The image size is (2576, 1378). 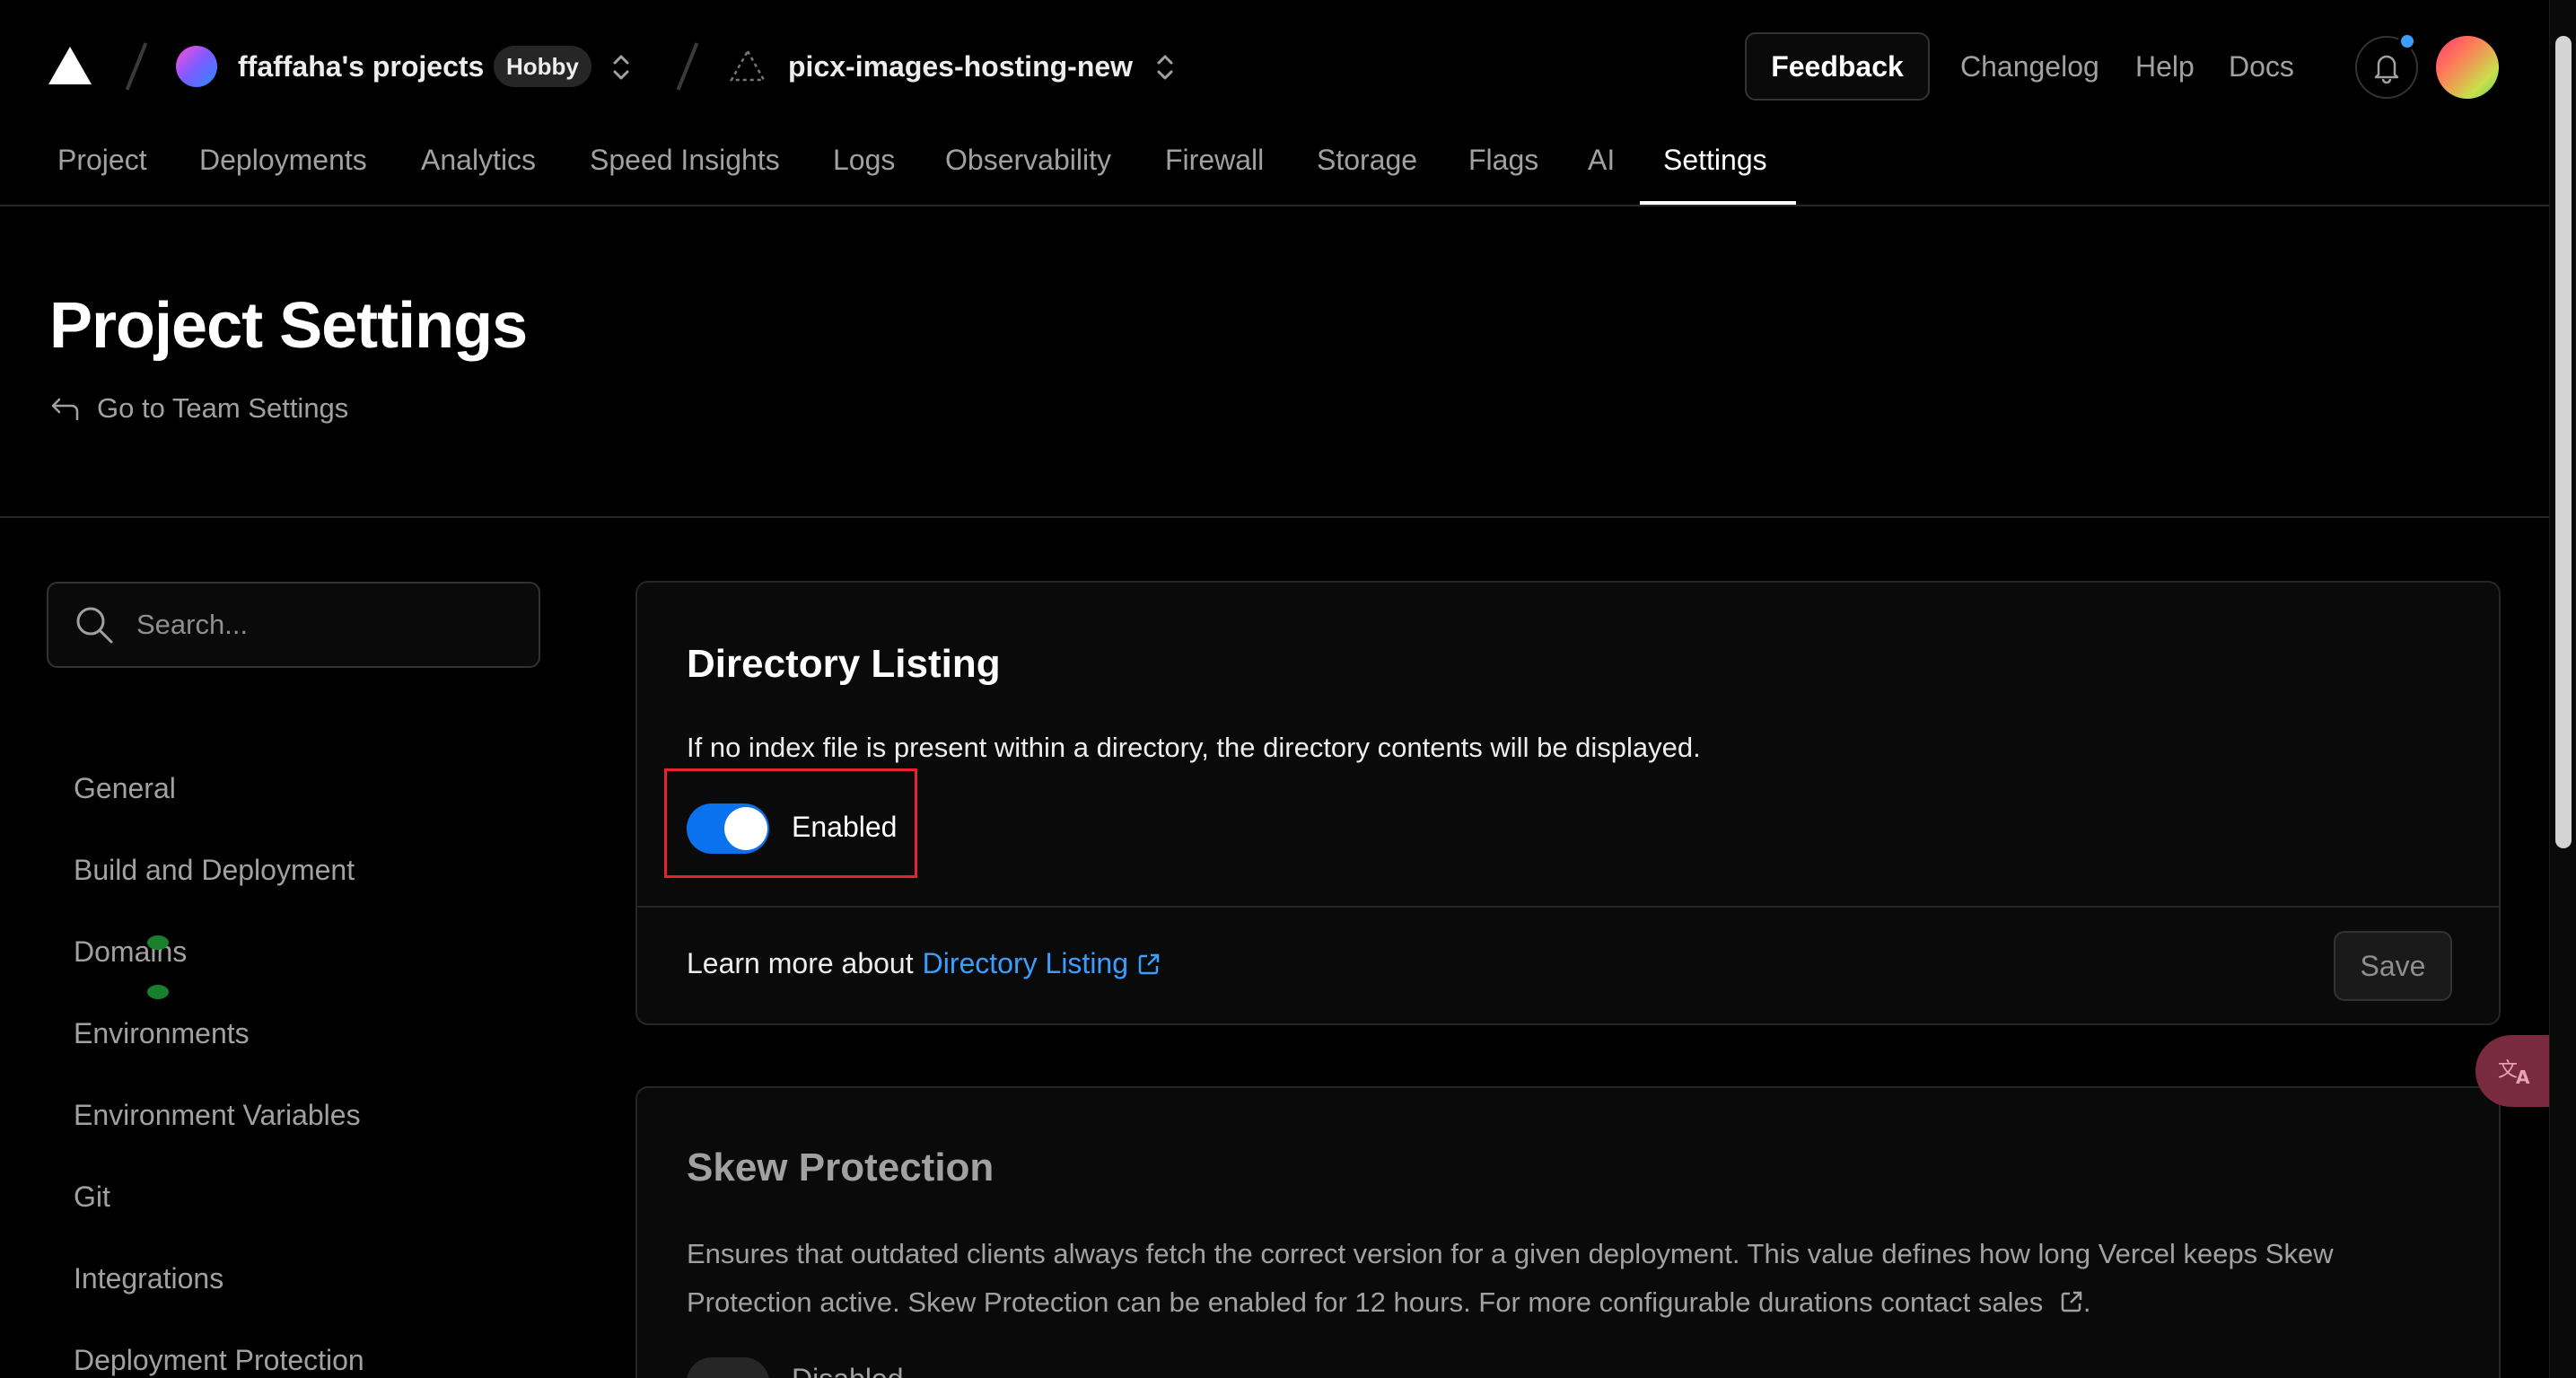 What do you see at coordinates (1028, 174) in the screenshot?
I see `tab-observability: Observability` at bounding box center [1028, 174].